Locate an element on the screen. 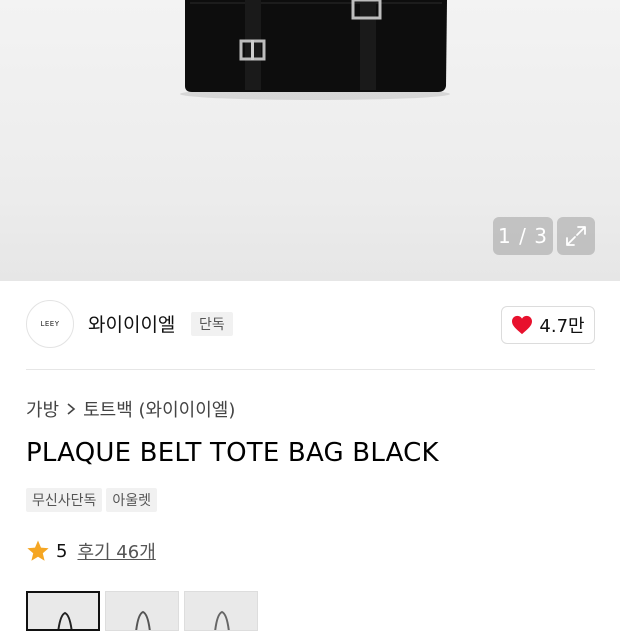  chevron-right-icon is located at coordinates (71, 409).